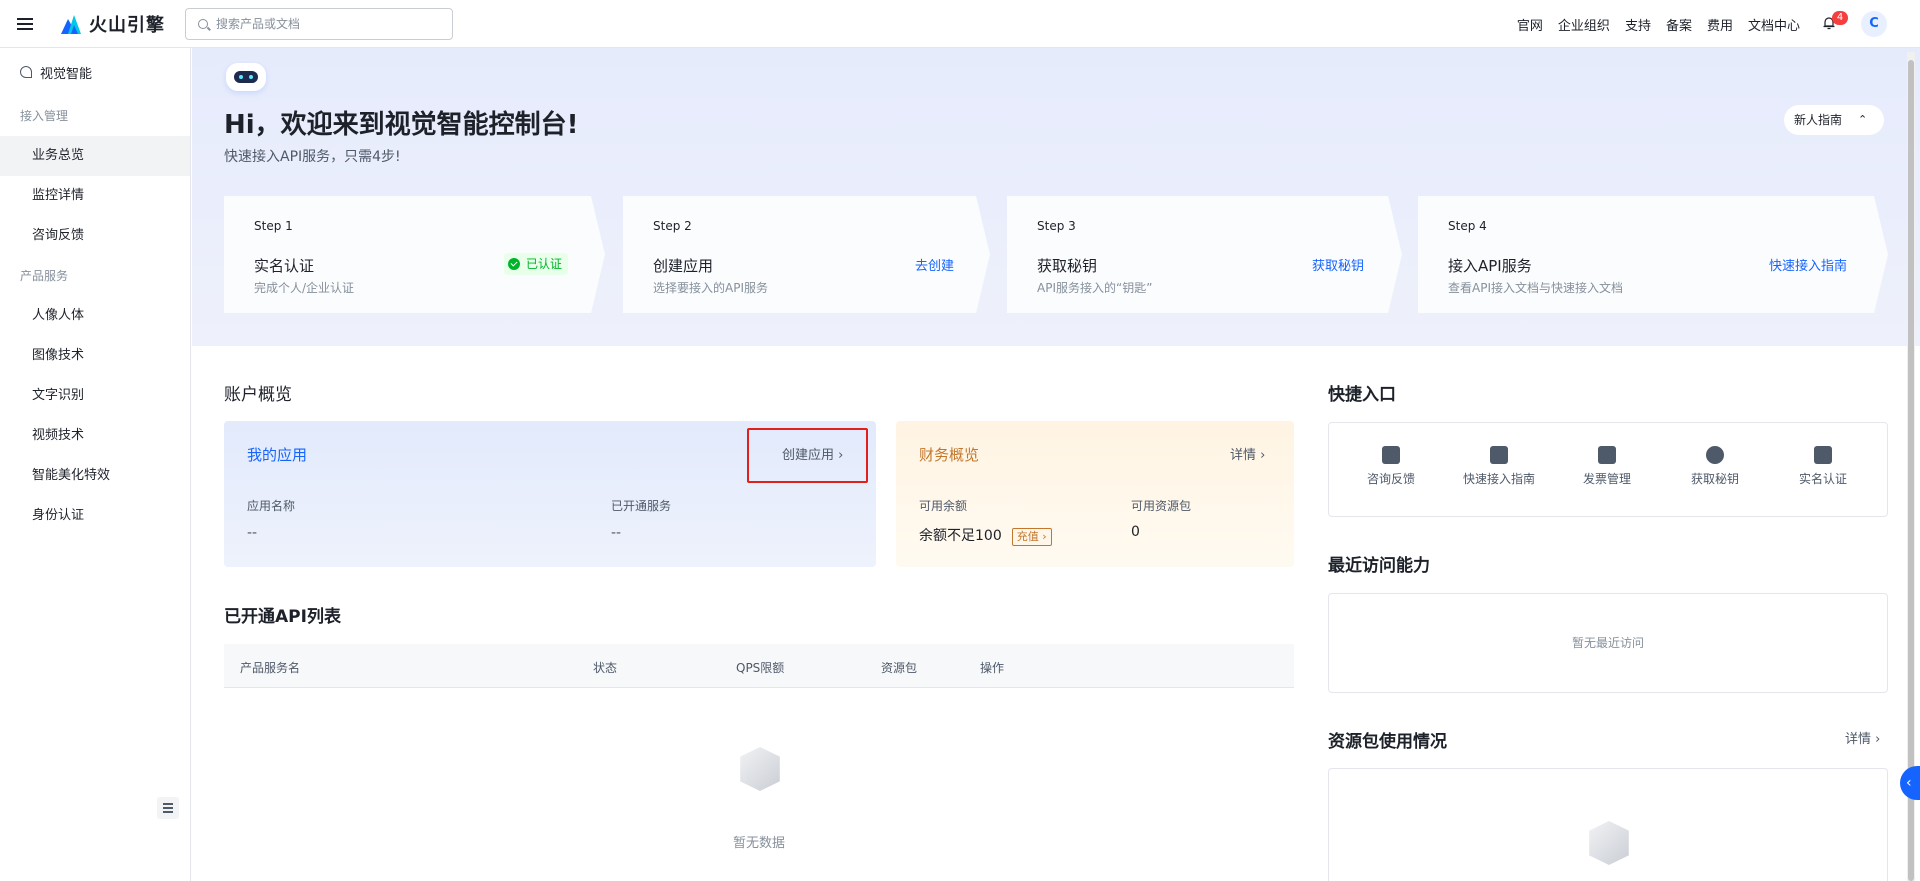  What do you see at coordinates (1823, 466) in the screenshot?
I see `quick-item-verify: 实名认证` at bounding box center [1823, 466].